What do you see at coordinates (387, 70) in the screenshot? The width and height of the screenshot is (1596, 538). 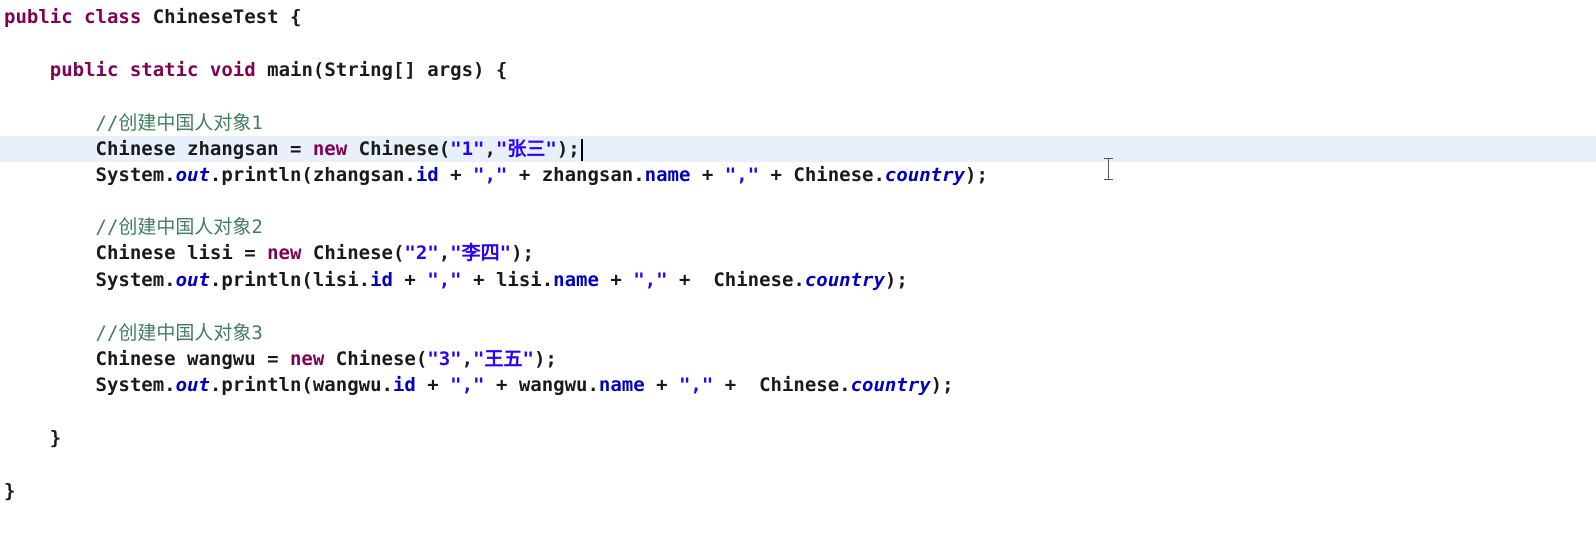 I see `code-token-plain: main(String[] args) {` at bounding box center [387, 70].